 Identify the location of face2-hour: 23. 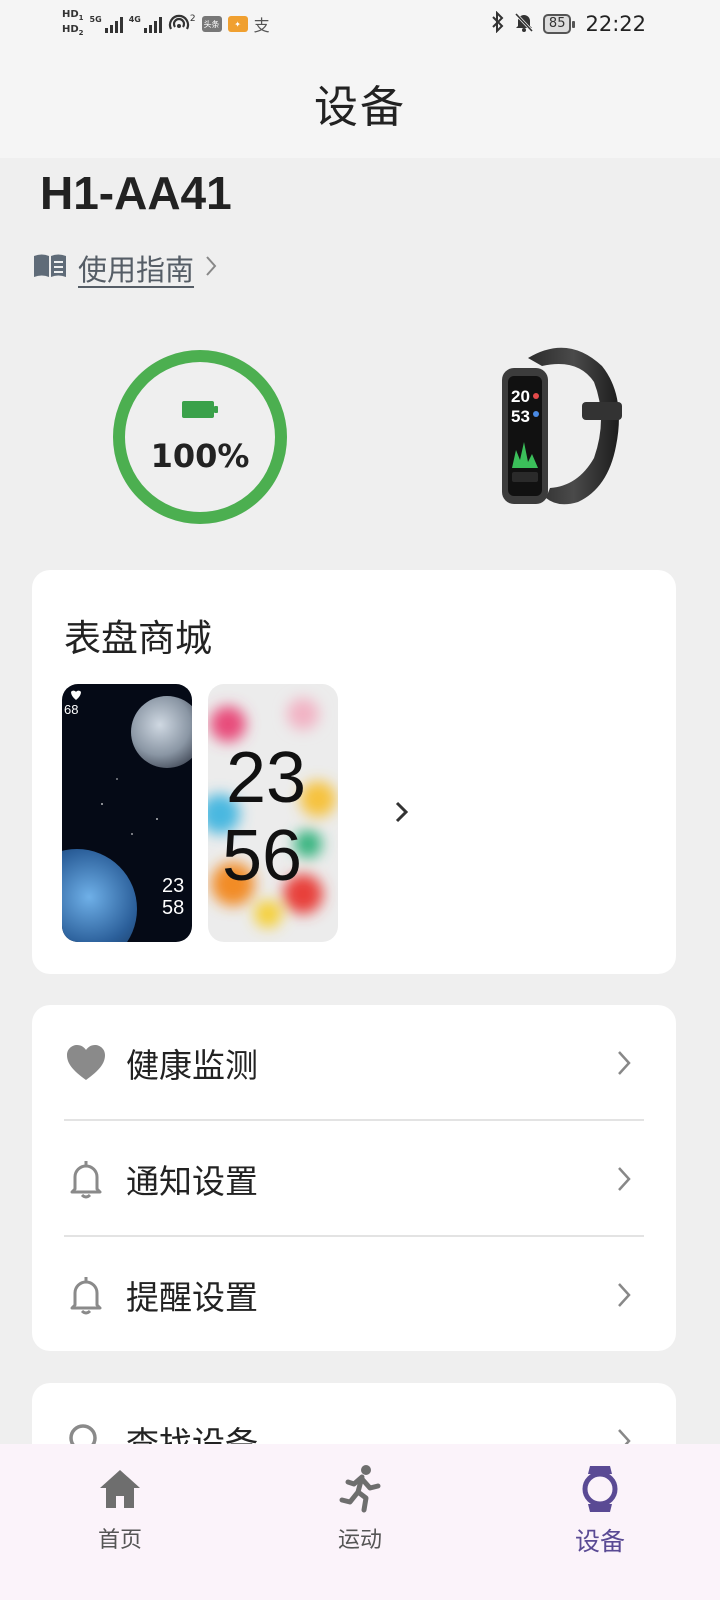
(266, 778).